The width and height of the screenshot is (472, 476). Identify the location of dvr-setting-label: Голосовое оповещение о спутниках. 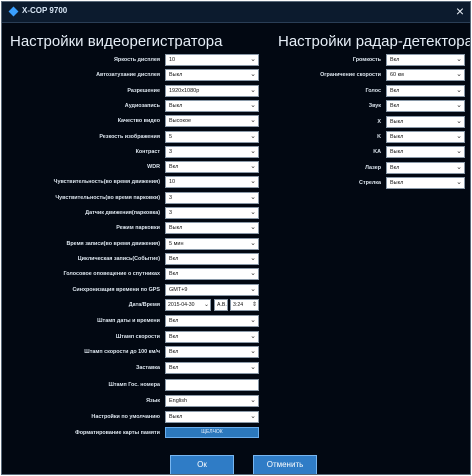
(111, 274).